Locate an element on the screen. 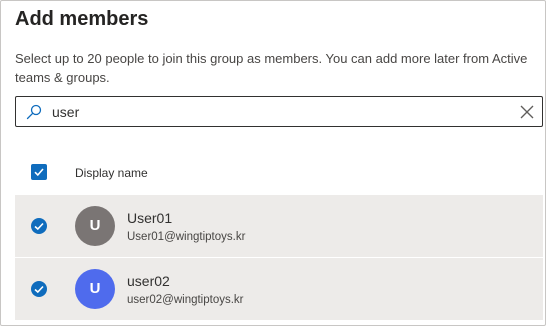 The image size is (546, 326). user-email: User01@wingtiptoys.kr is located at coordinates (186, 237).